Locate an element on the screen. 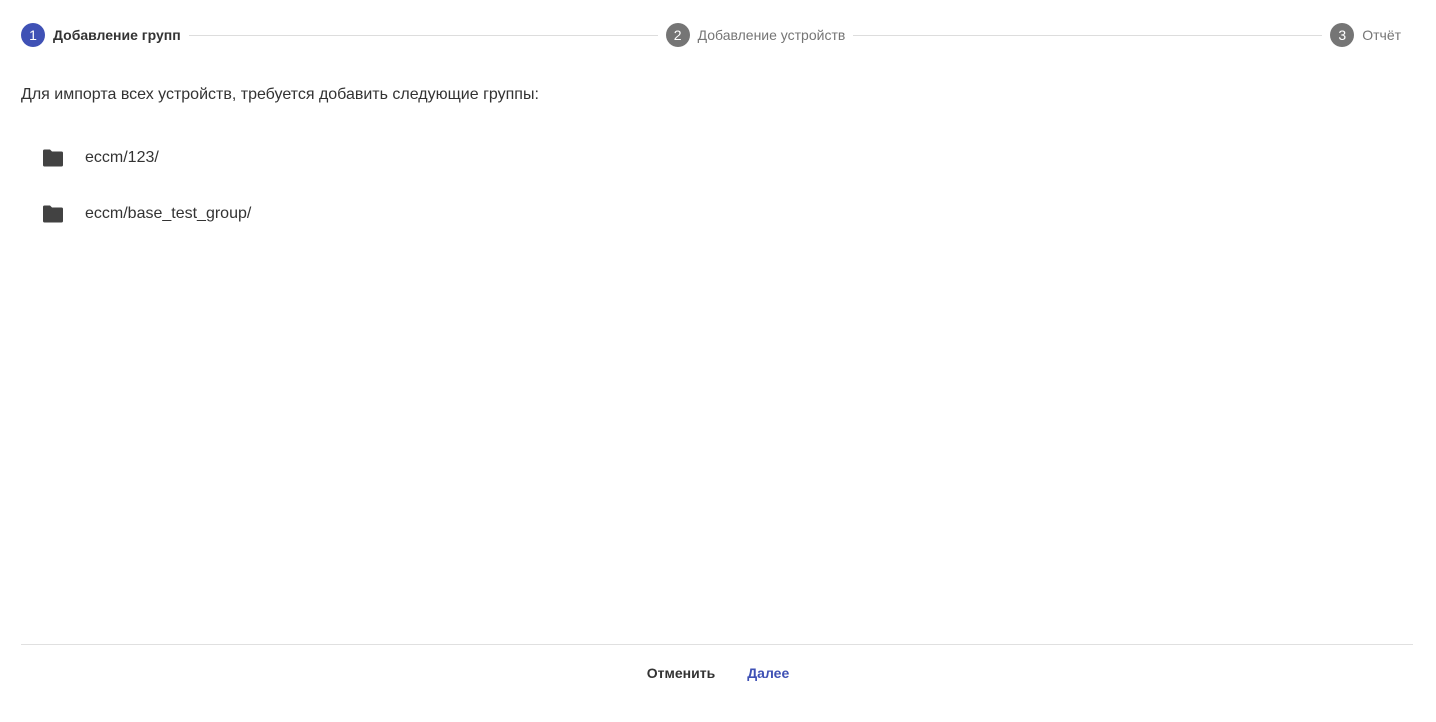  step-add-groups: 1 Добавление групп is located at coordinates (101, 35).